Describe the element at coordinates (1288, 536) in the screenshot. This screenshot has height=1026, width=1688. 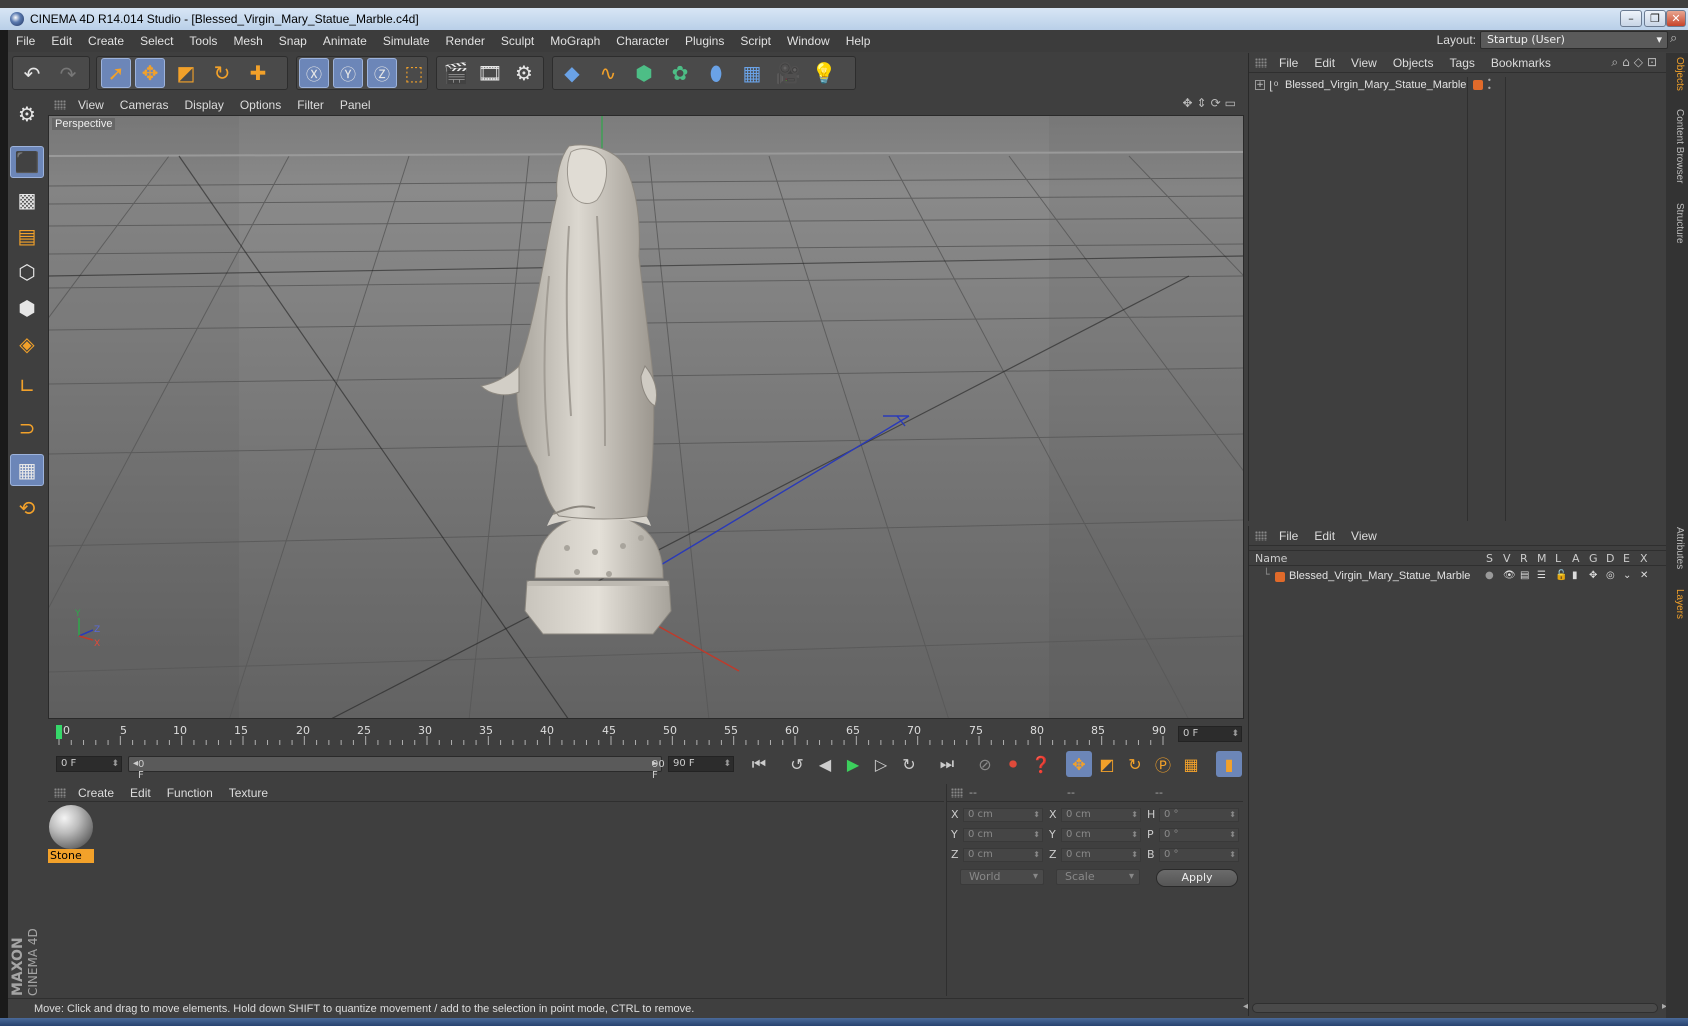
I see `lm-menu-file: File` at that location.